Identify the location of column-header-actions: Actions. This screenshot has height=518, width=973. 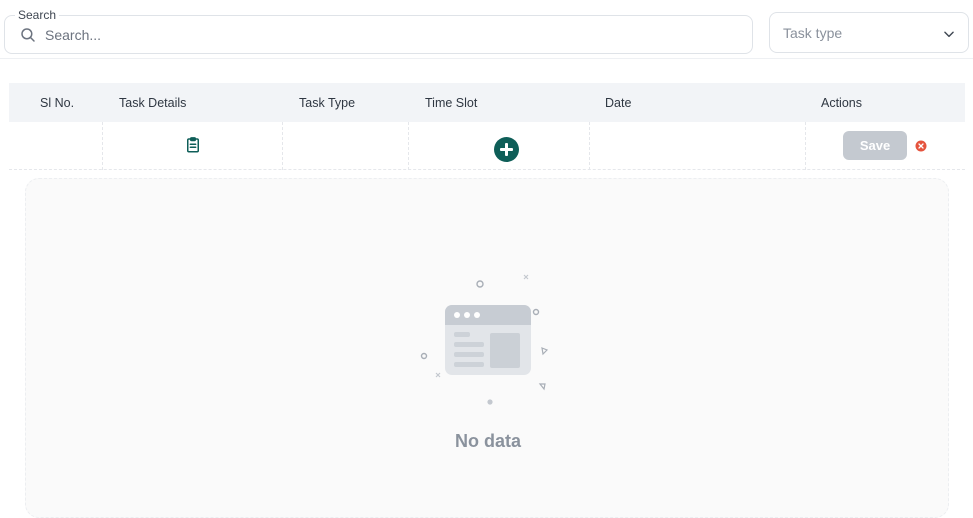
(841, 103).